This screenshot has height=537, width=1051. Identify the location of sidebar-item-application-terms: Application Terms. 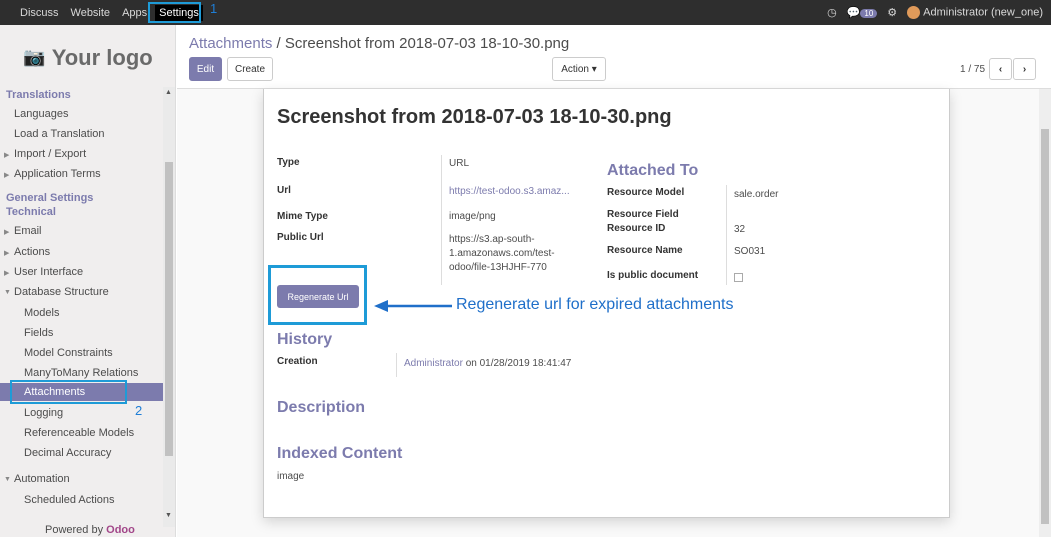
(57, 174).